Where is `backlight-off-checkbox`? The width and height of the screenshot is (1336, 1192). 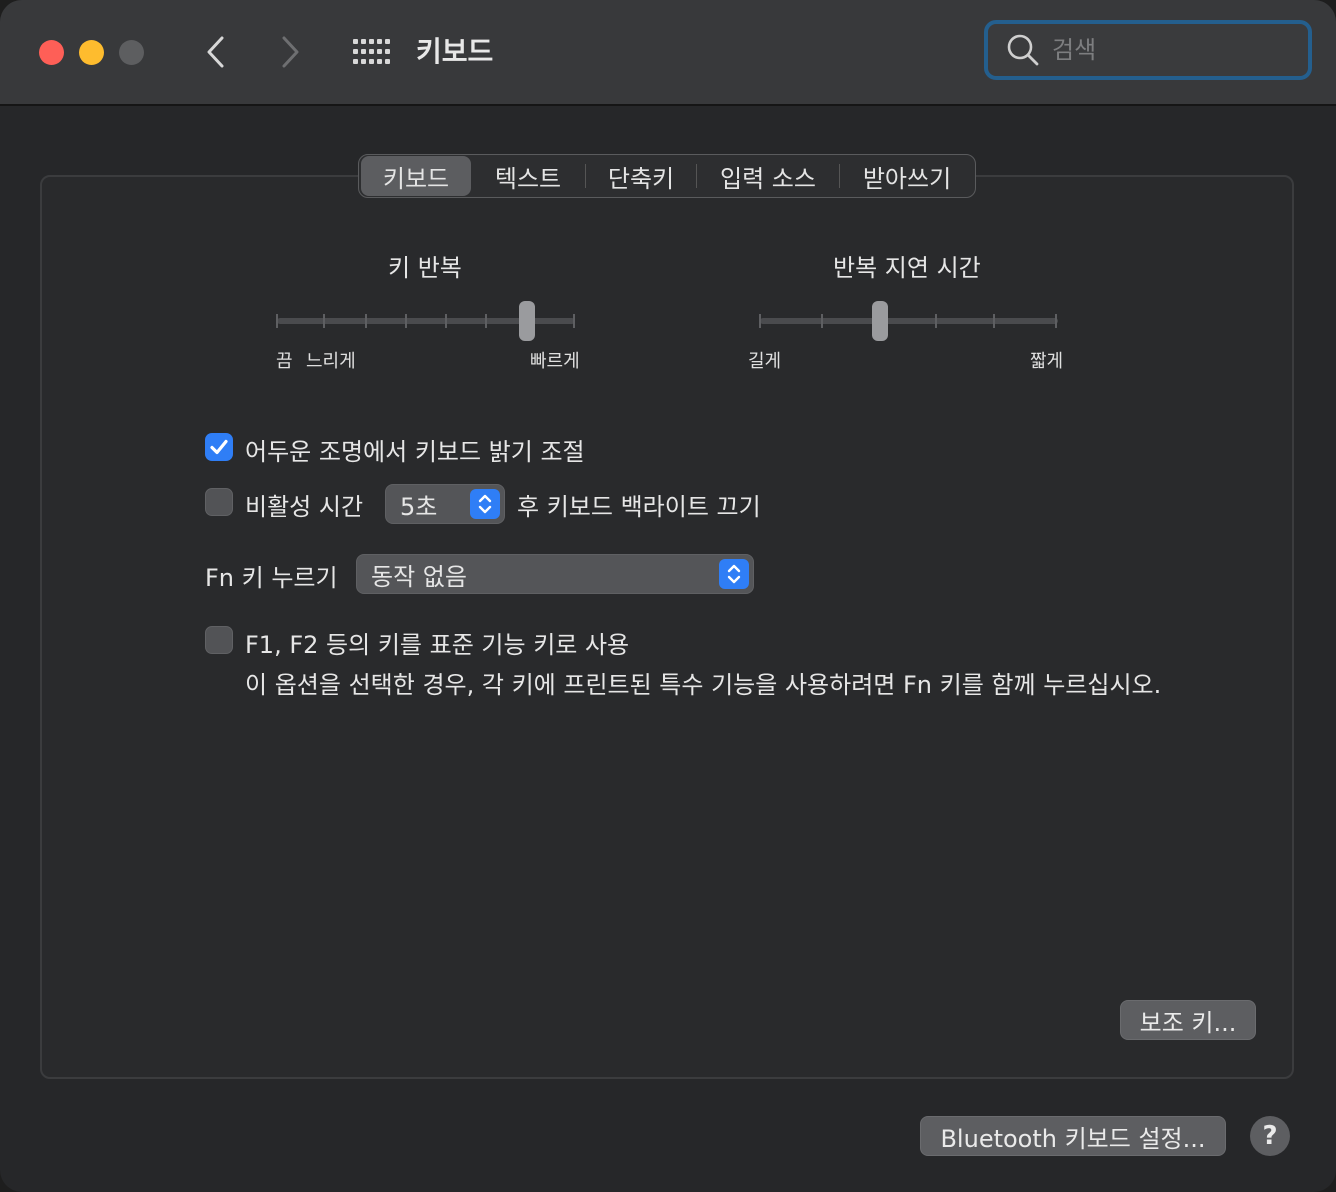
backlight-off-checkbox is located at coordinates (219, 502).